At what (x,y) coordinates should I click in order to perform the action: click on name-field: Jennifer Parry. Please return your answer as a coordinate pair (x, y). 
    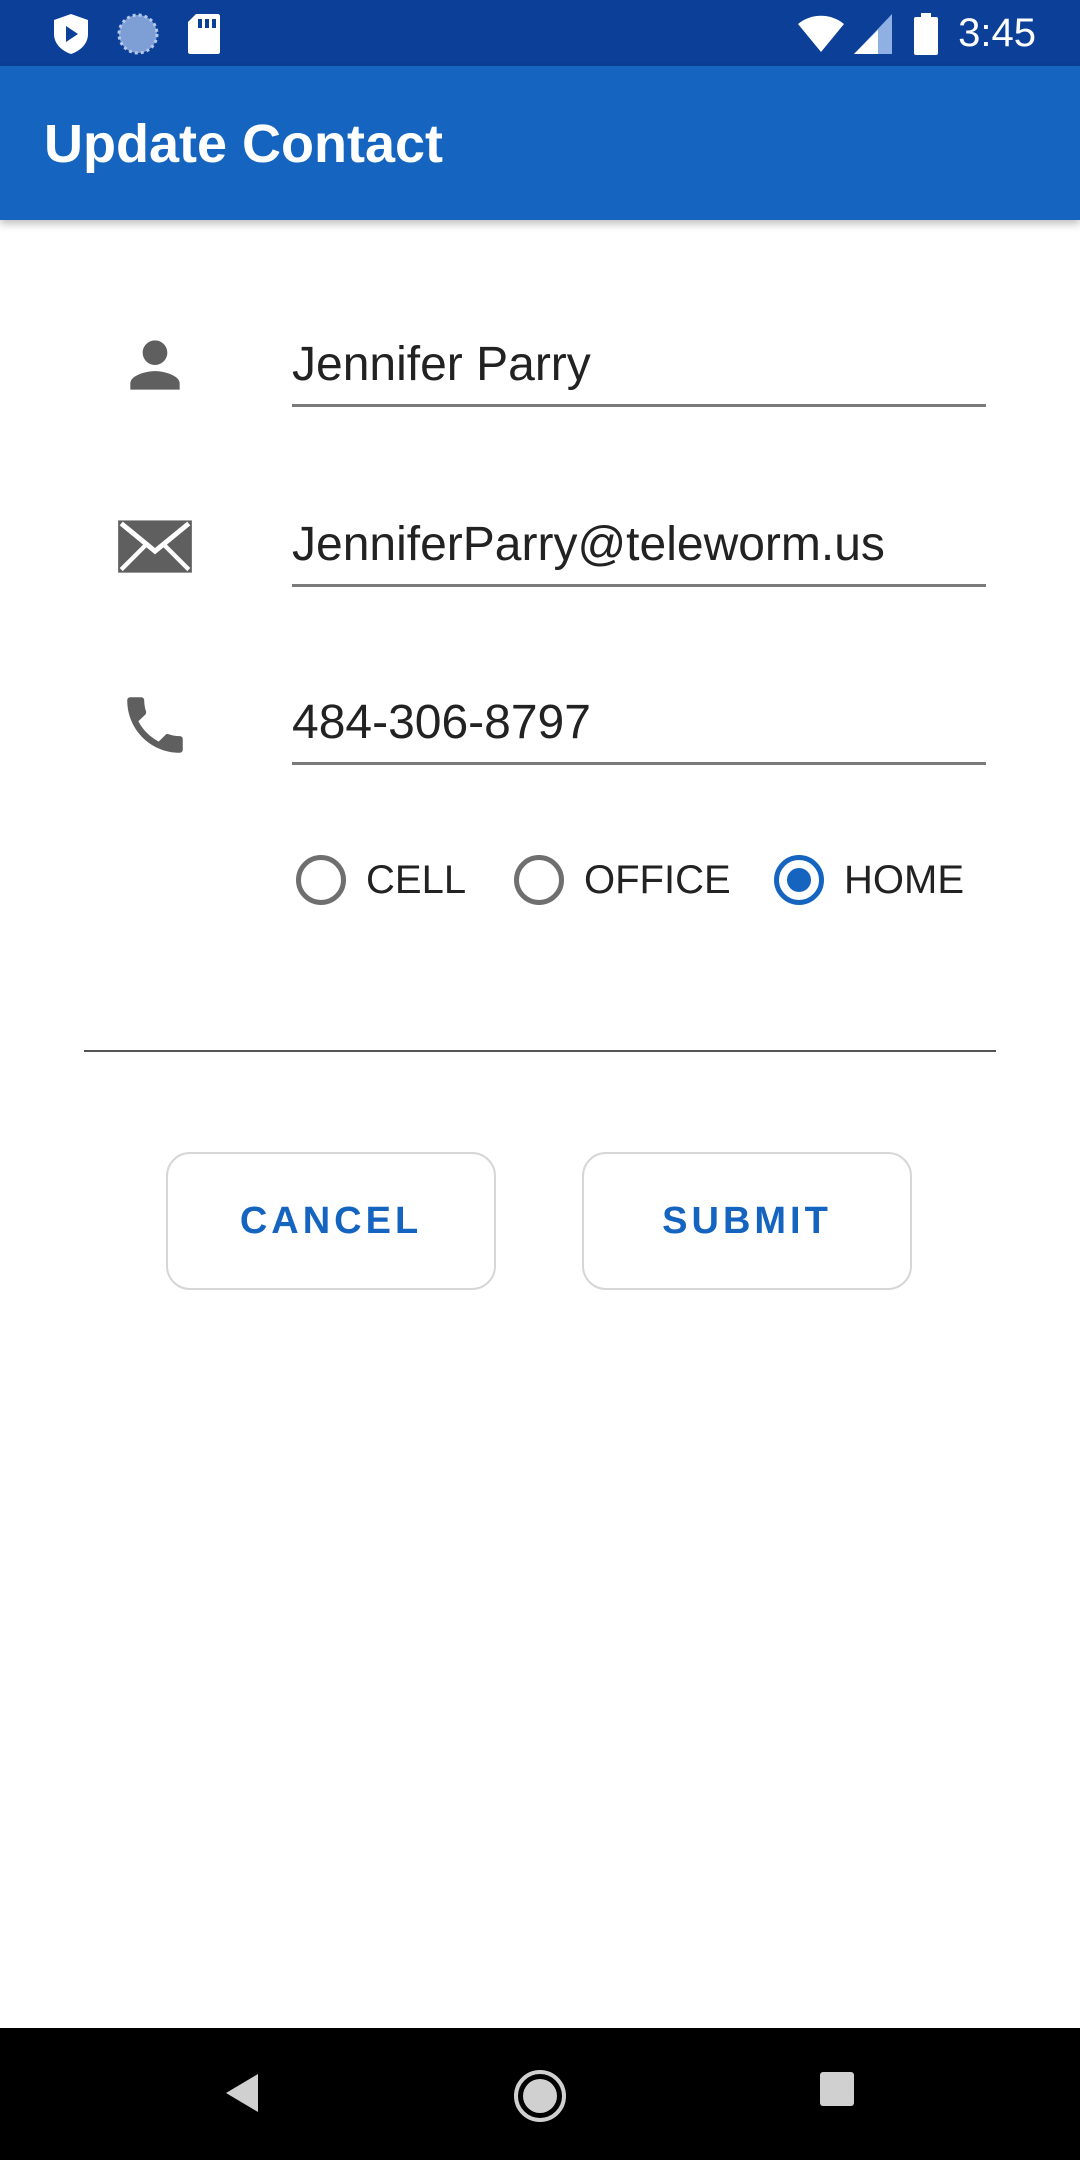
    Looking at the image, I should click on (639, 366).